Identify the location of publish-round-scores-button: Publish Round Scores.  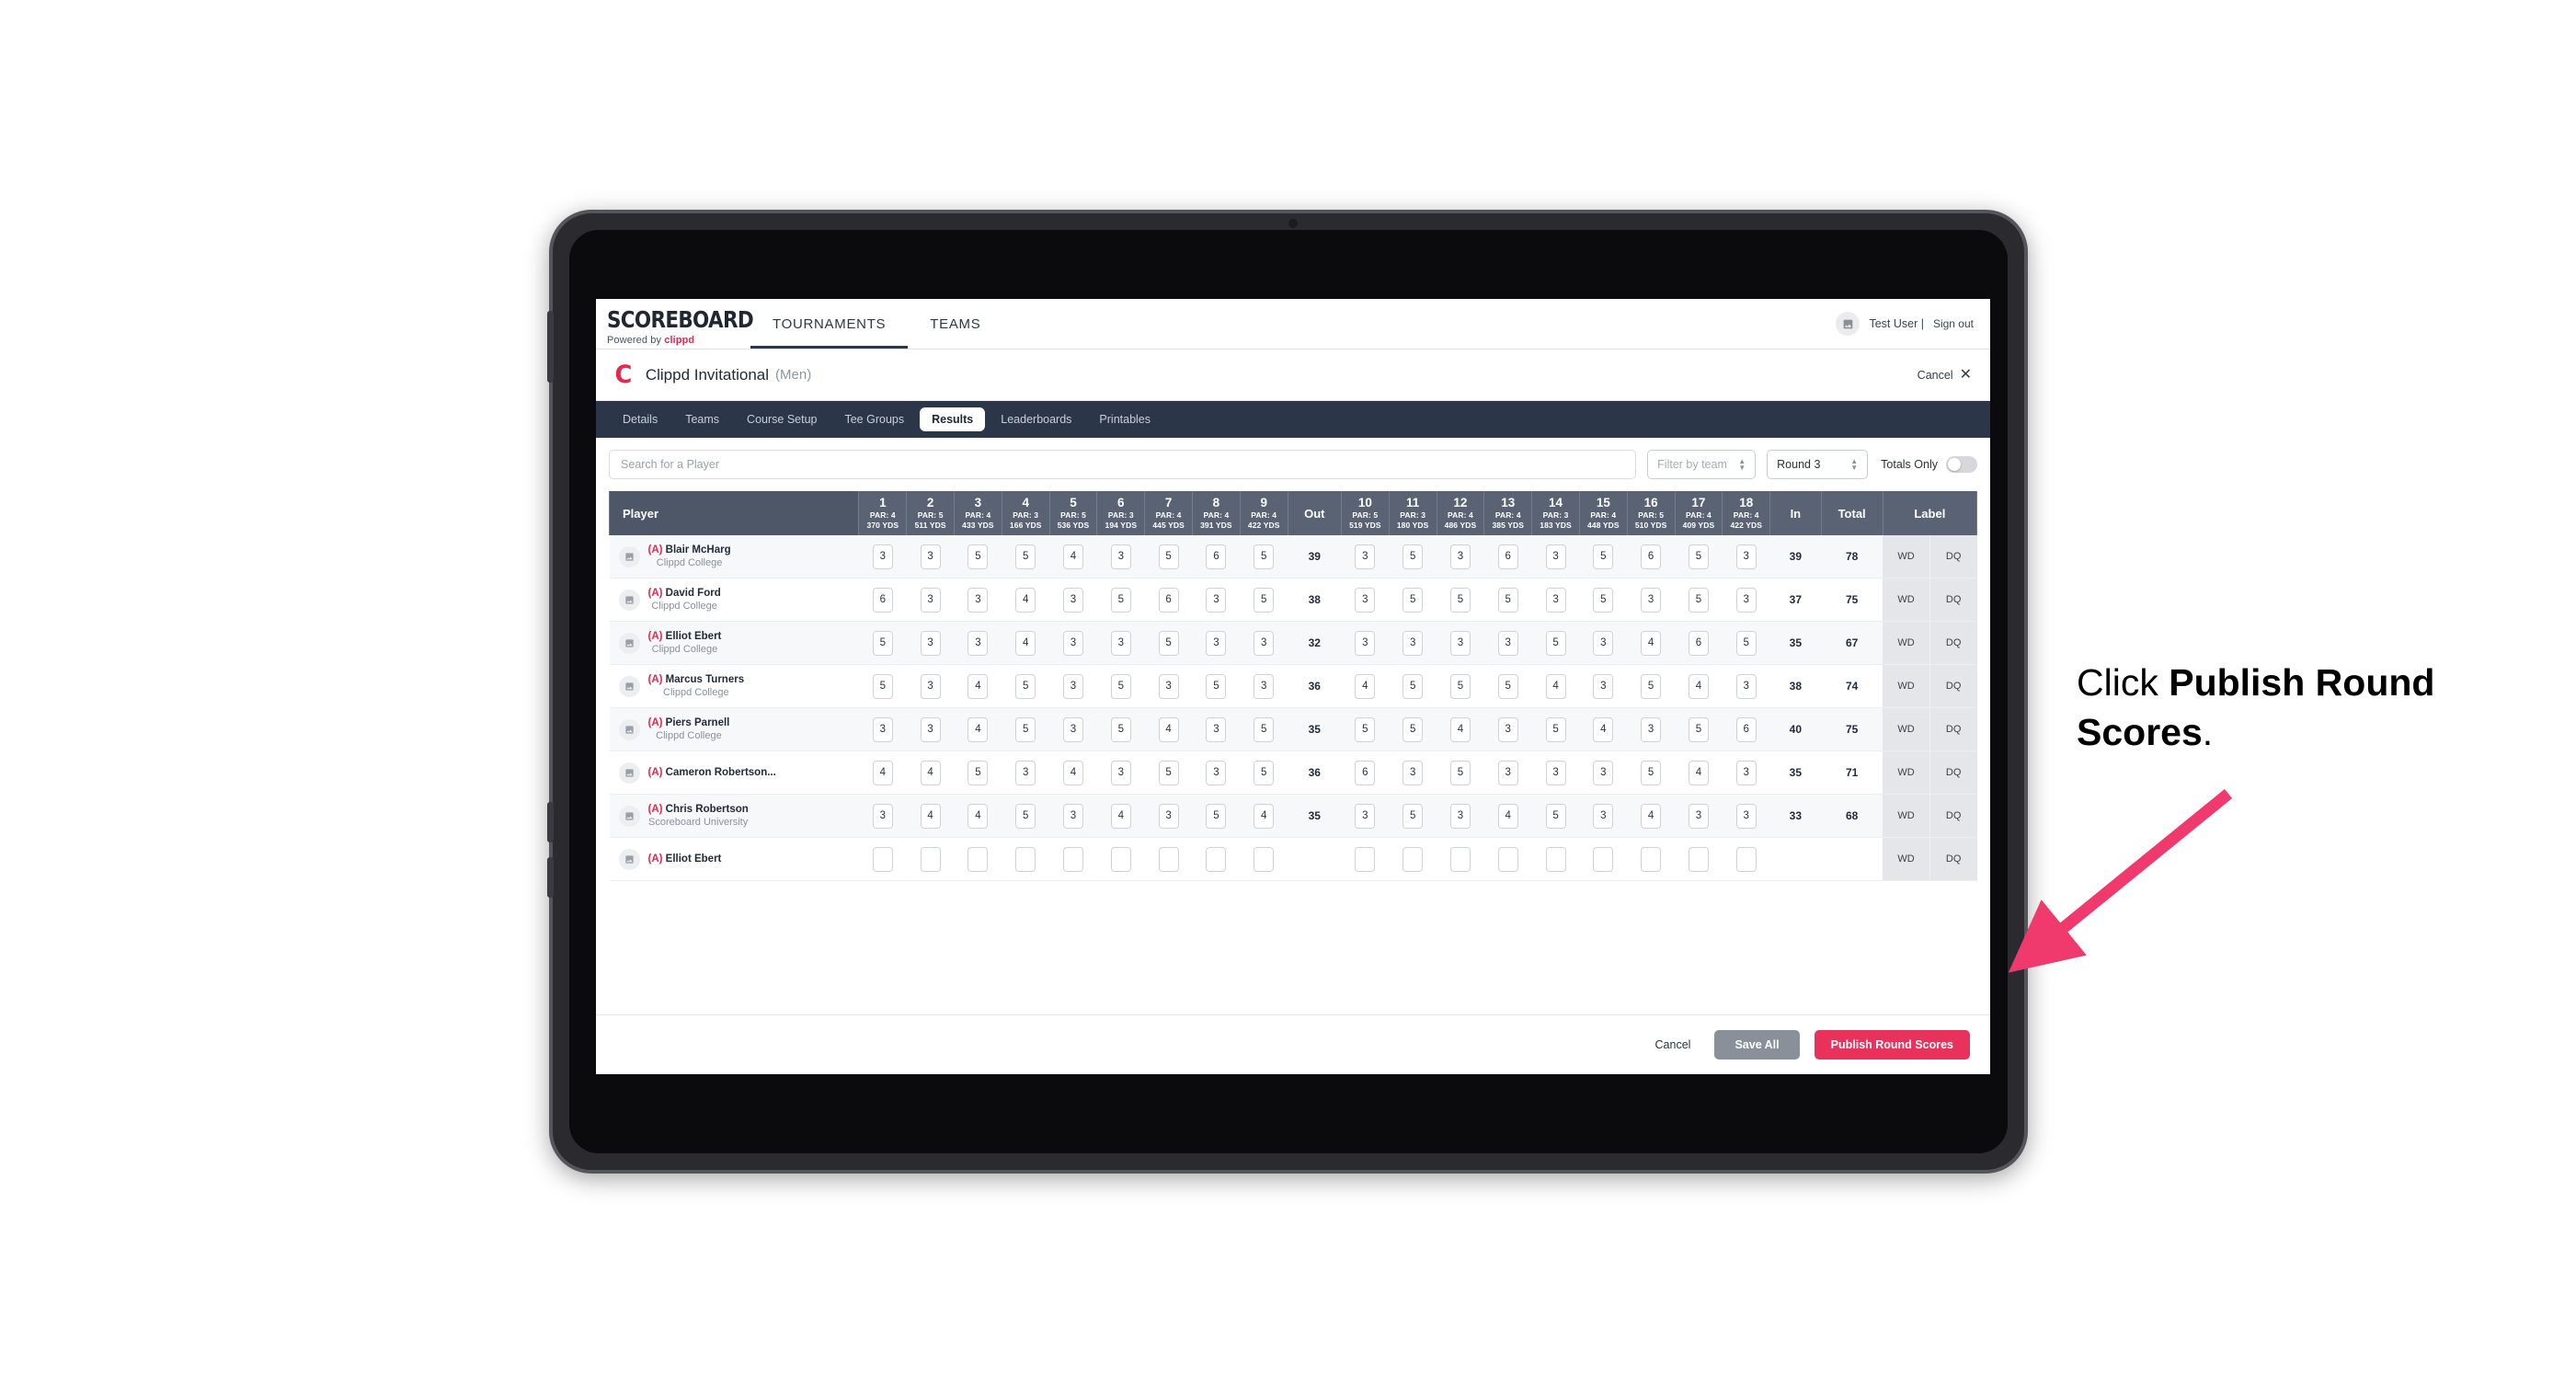
(1892, 1045).